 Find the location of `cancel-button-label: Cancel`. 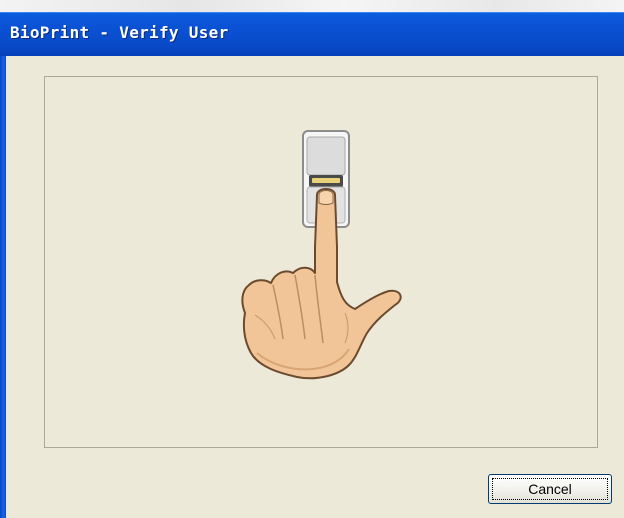

cancel-button-label: Cancel is located at coordinates (550, 489).